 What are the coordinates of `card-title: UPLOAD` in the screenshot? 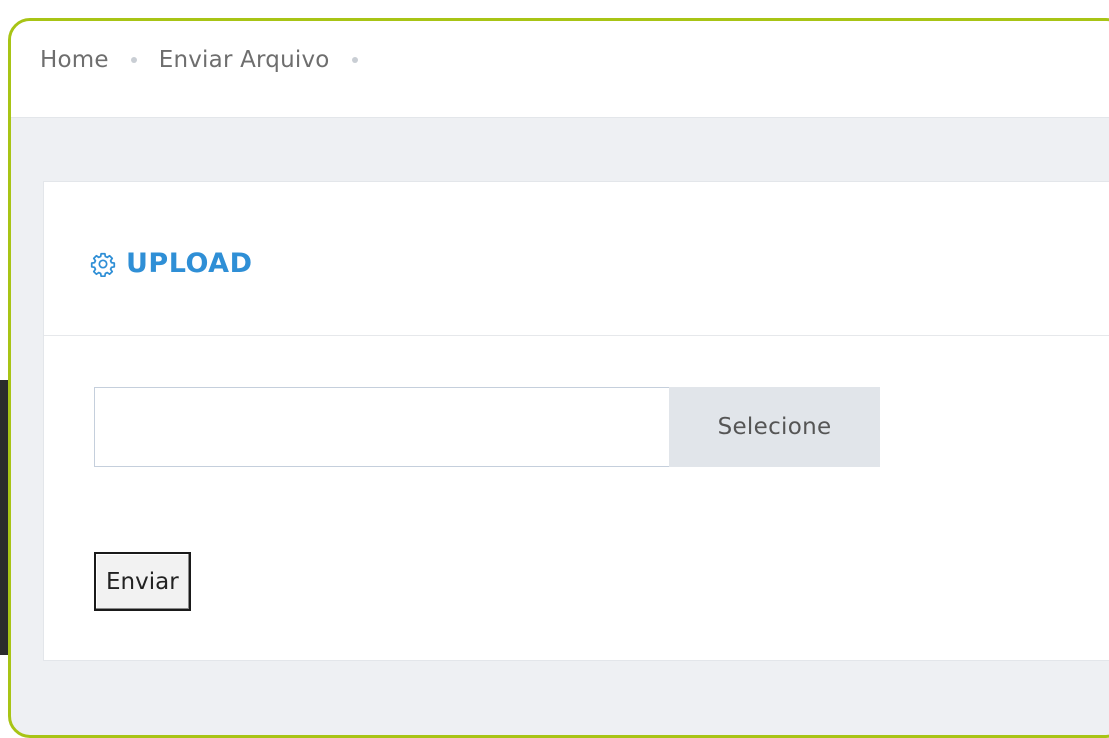 It's located at (171, 263).